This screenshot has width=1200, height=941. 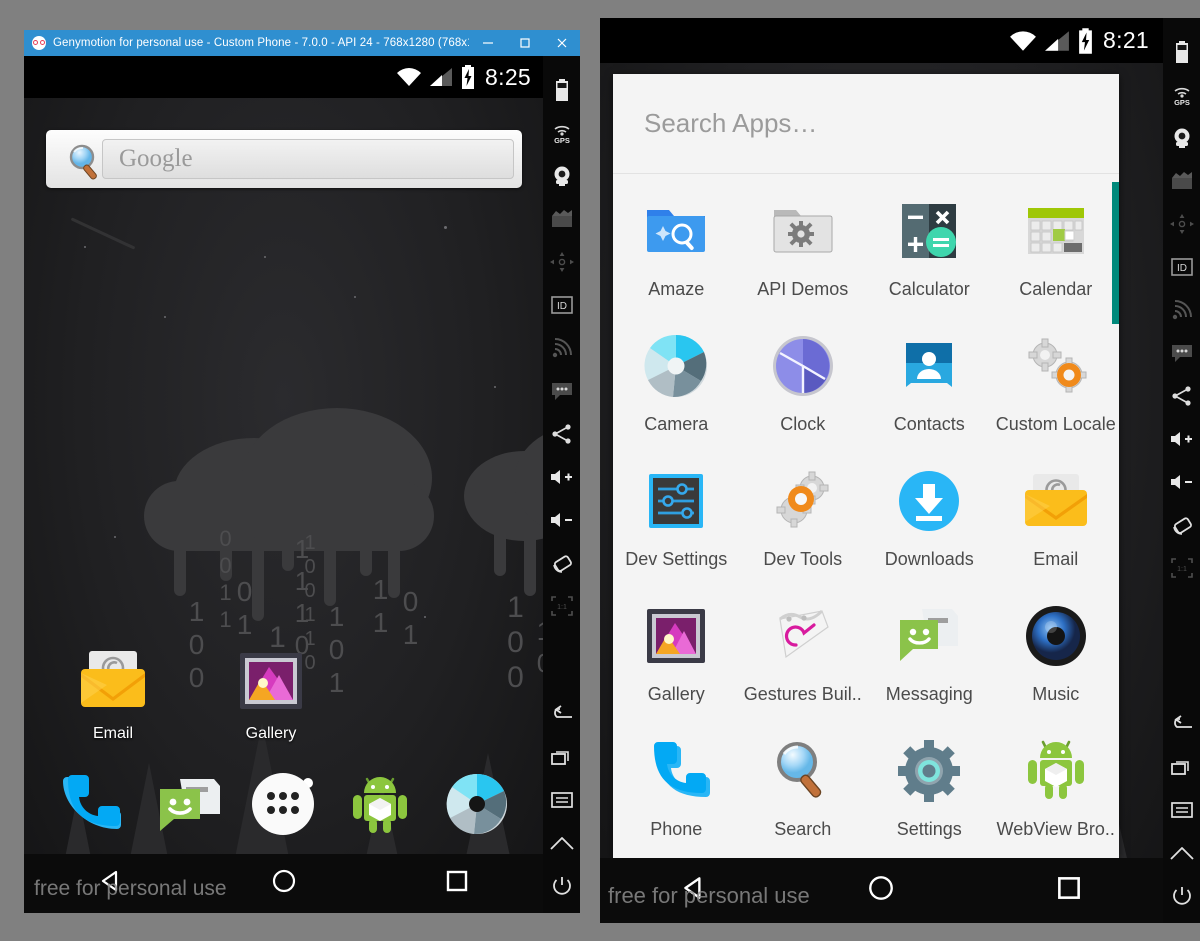 What do you see at coordinates (112, 733) in the screenshot?
I see `home-icon-email-label: Email` at bounding box center [112, 733].